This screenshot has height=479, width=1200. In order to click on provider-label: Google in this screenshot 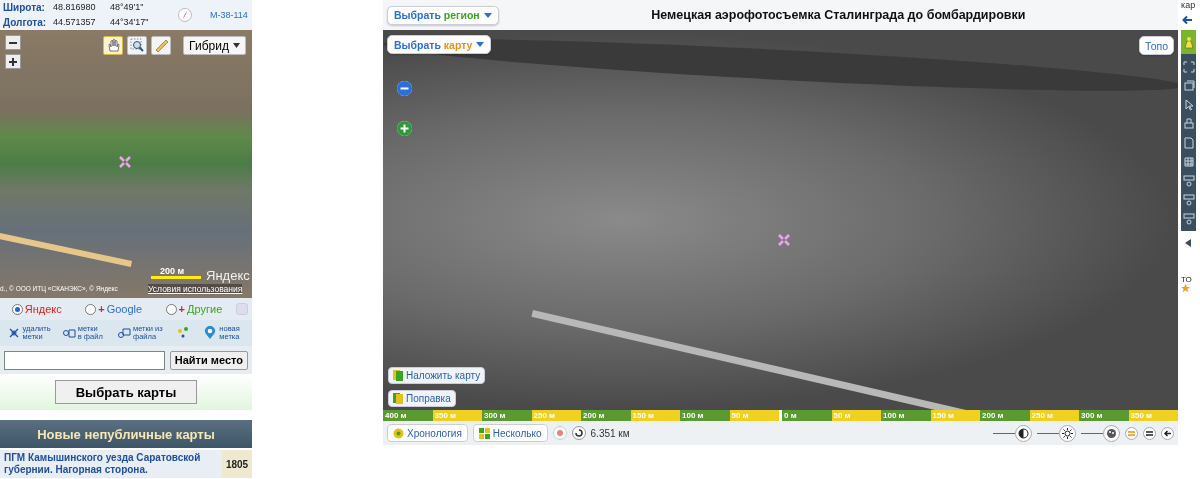, I will do `click(124, 309)`.